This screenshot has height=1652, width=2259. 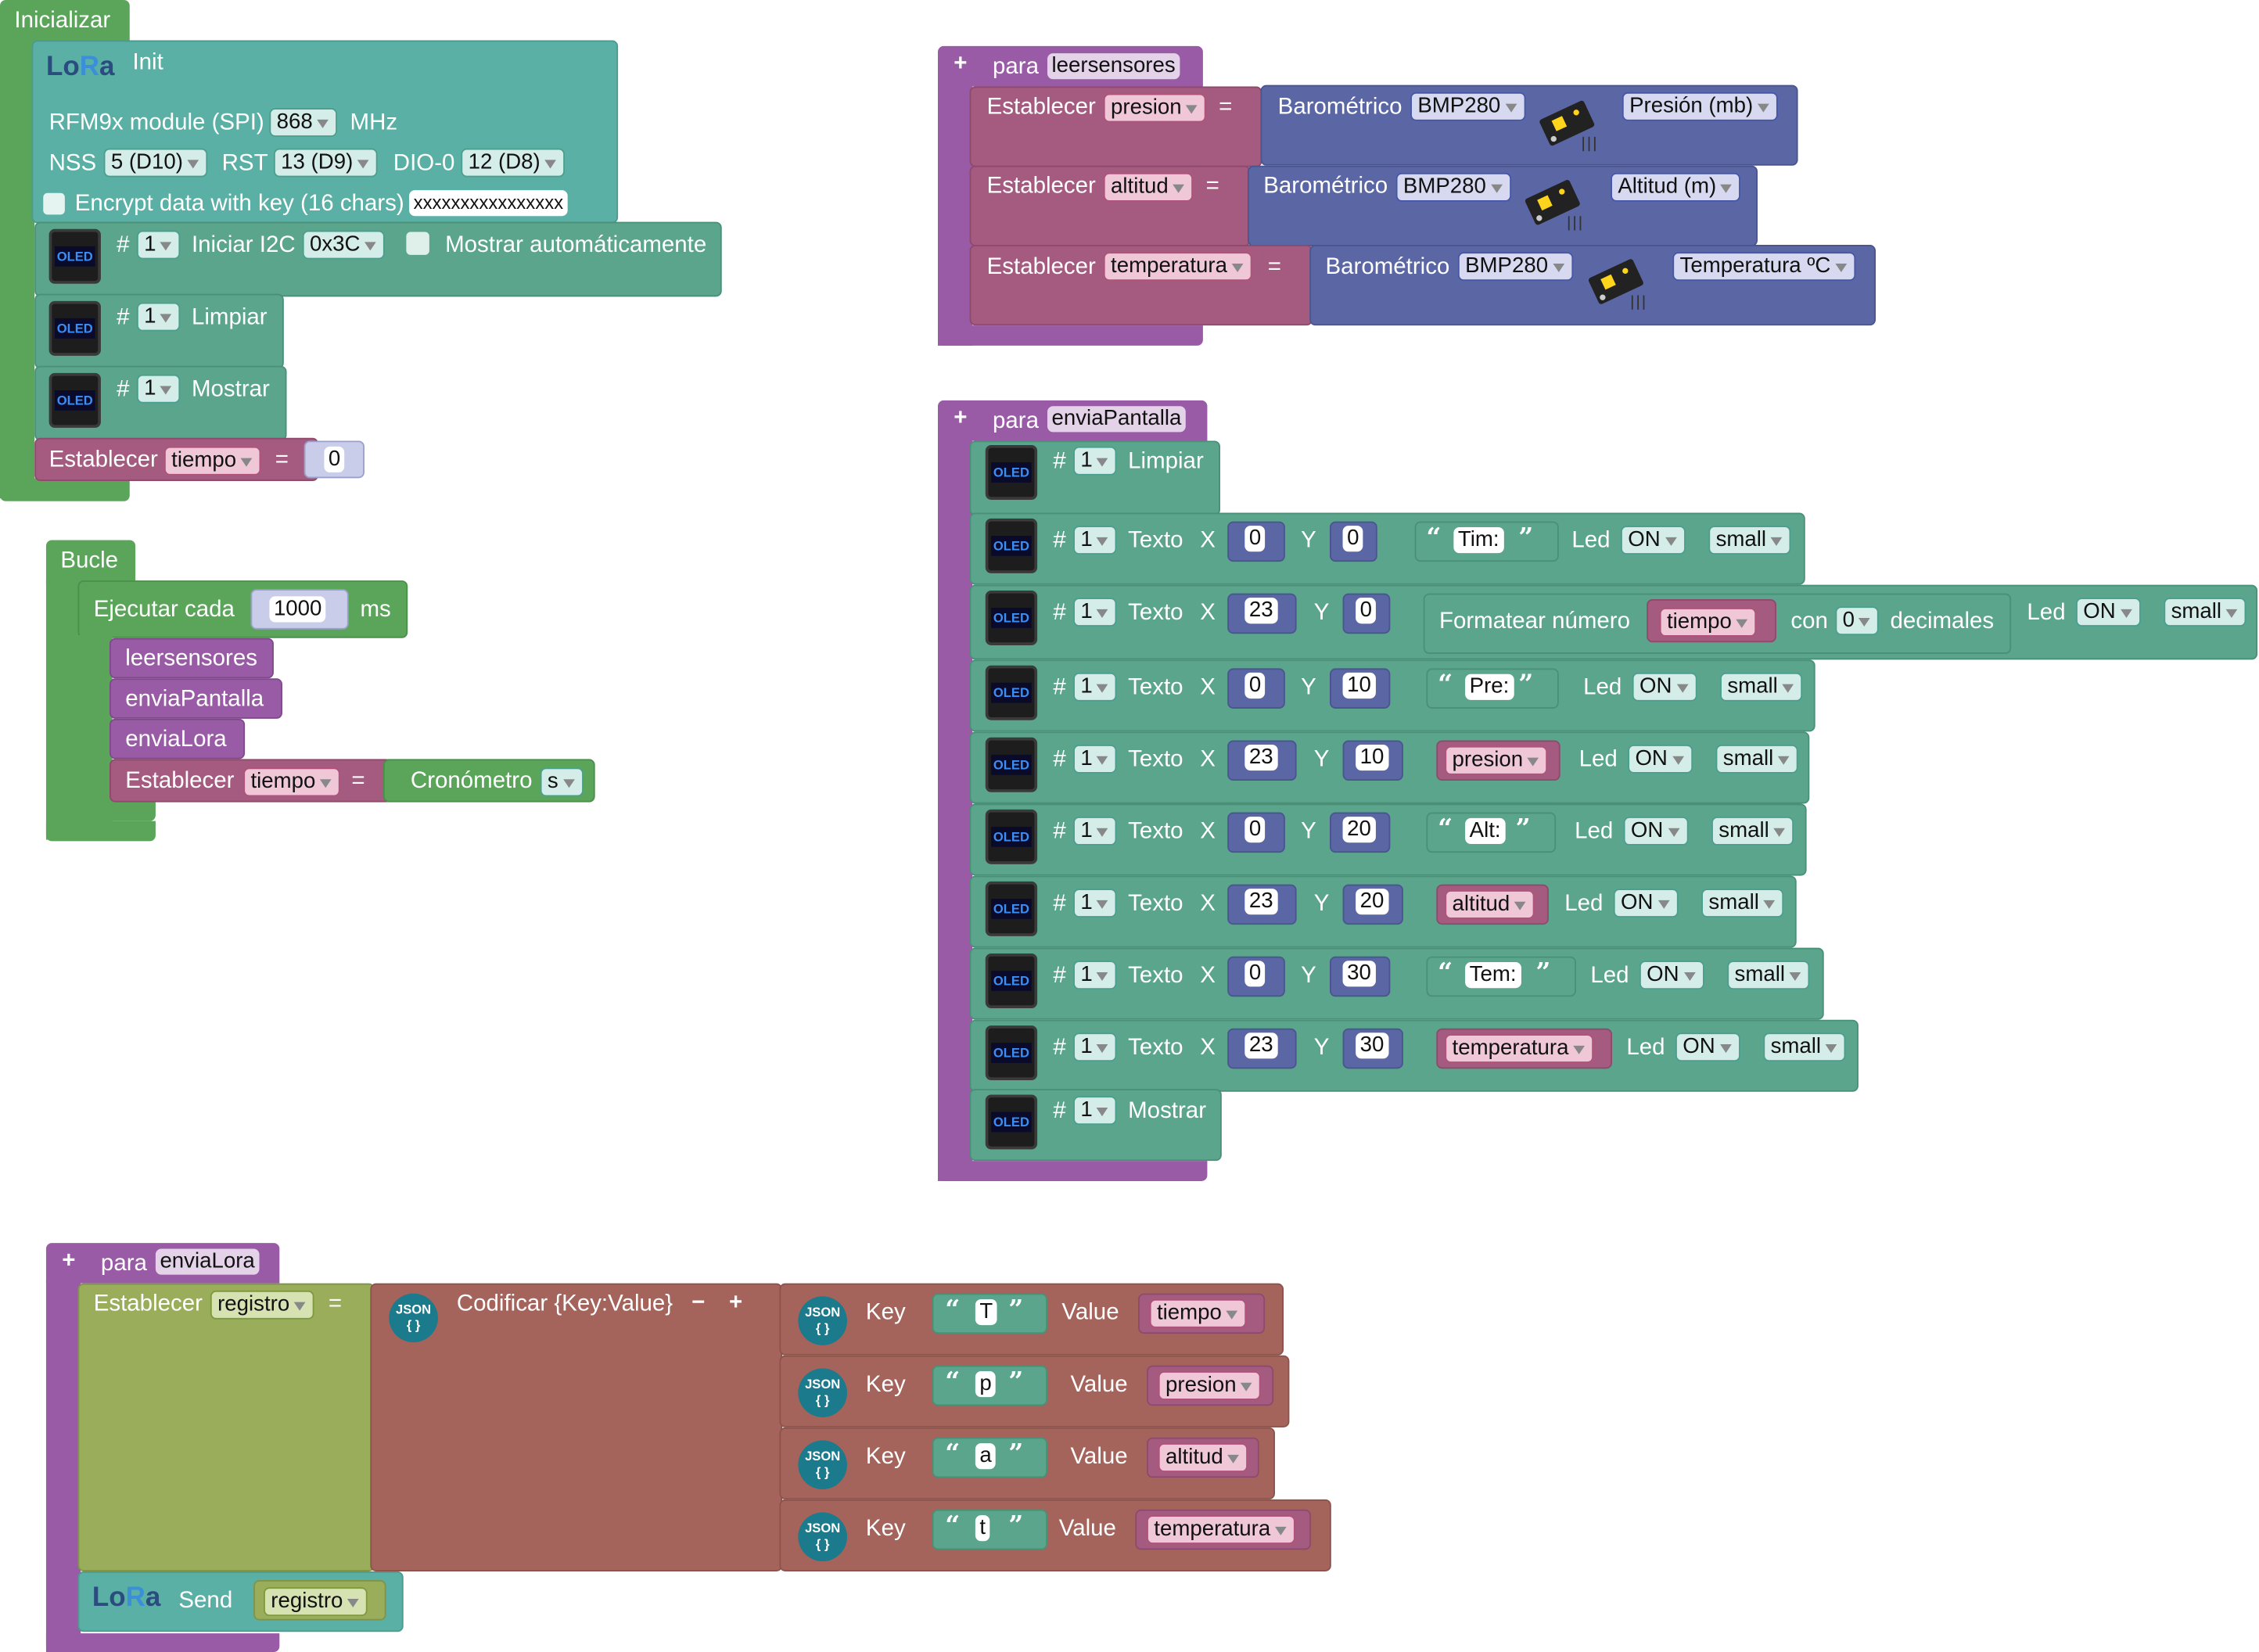 I want to click on rst-dropdown: 13 (D9), so click(x=325, y=163).